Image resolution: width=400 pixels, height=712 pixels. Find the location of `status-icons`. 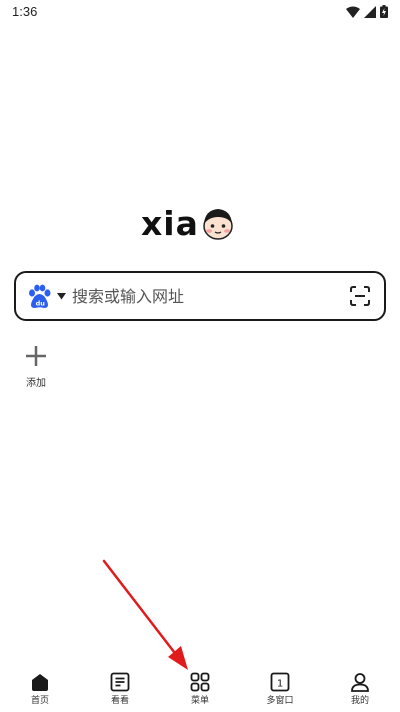

status-icons is located at coordinates (367, 11).